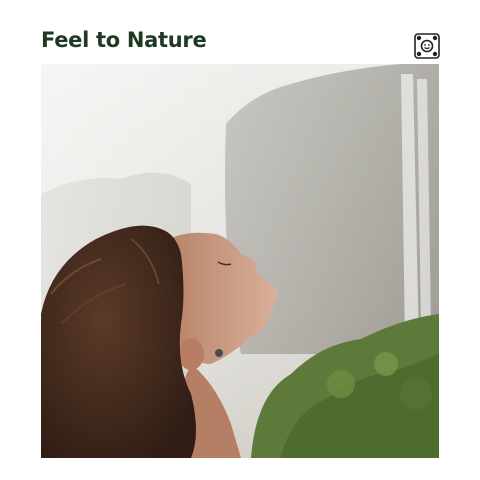 Image resolution: width=480 pixels, height=480 pixels. I want to click on album-title: Feel to Nature, so click(124, 40).